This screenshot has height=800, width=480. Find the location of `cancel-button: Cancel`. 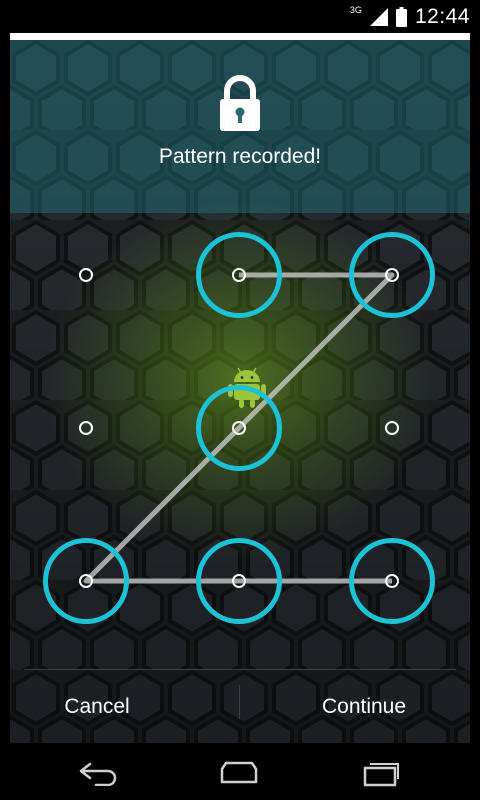

cancel-button: Cancel is located at coordinates (124, 706).